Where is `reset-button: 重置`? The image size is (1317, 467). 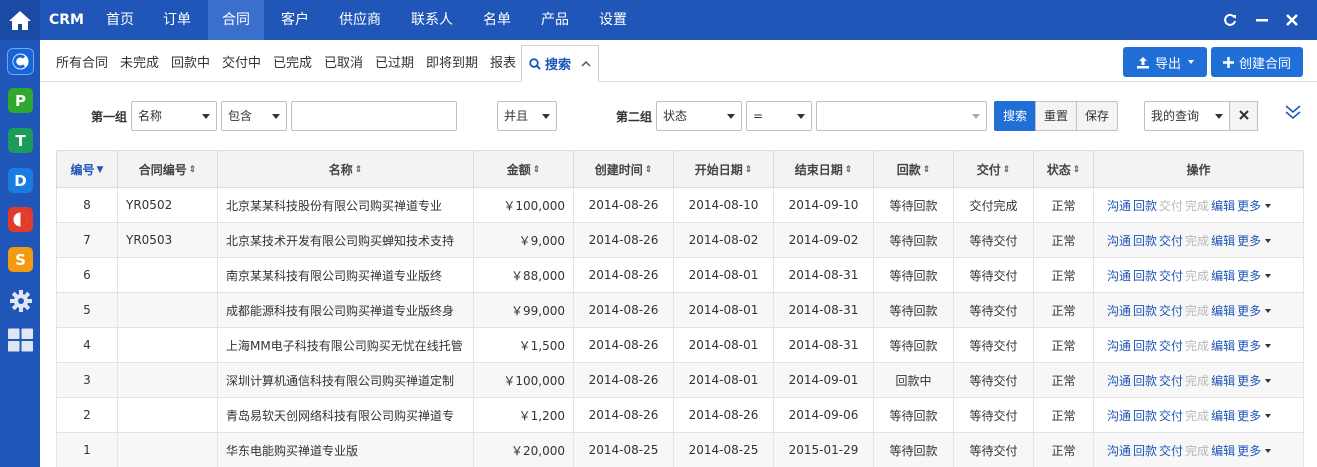
reset-button: 重置 is located at coordinates (1056, 116).